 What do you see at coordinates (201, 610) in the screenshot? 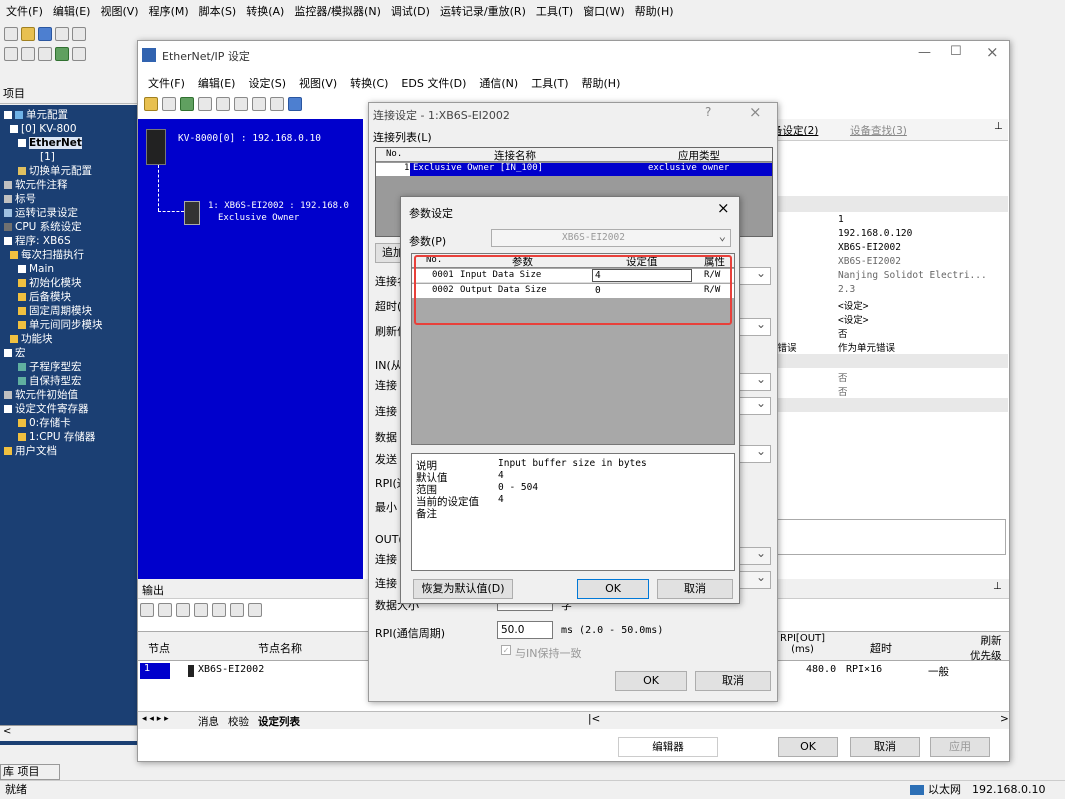
I see `export-icon` at bounding box center [201, 610].